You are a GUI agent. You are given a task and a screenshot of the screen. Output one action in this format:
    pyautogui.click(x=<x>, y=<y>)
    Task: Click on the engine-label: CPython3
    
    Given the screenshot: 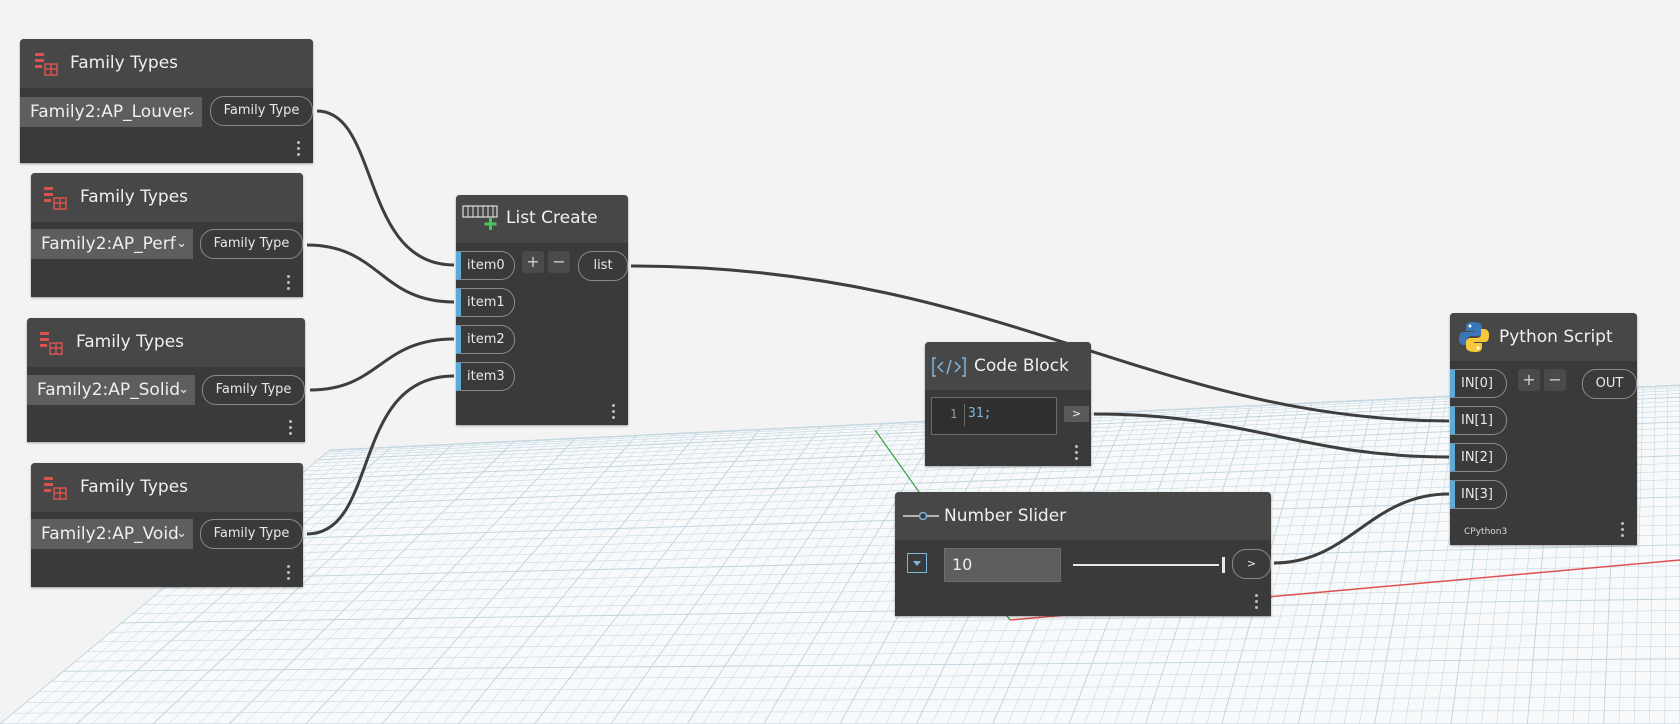 What is the action you would take?
    pyautogui.click(x=1486, y=532)
    